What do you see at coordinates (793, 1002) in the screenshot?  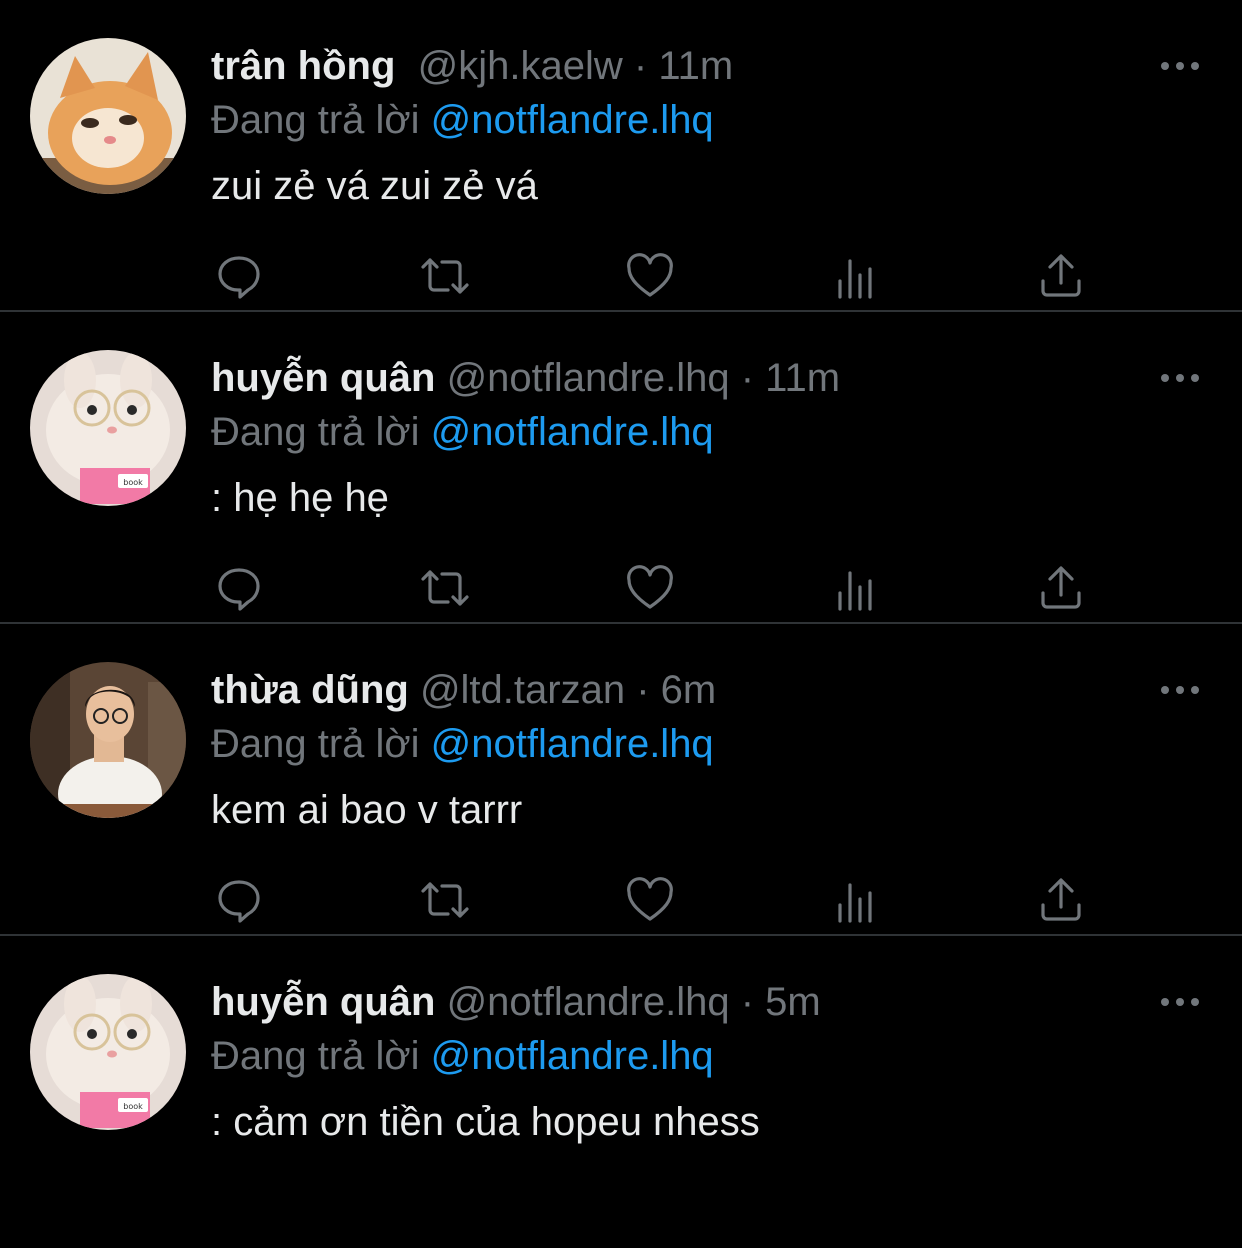 I see `timestamp: 5m` at bounding box center [793, 1002].